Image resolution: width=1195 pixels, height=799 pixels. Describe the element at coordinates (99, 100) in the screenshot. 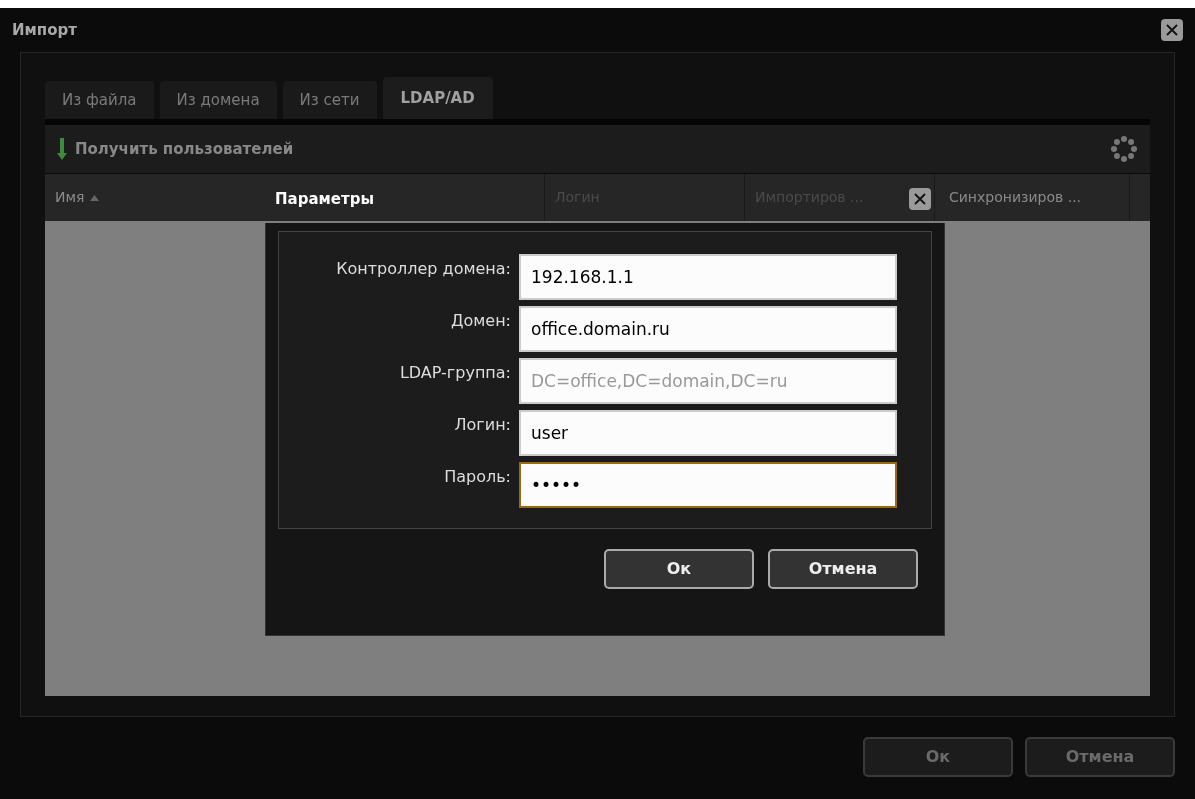

I see `tab: Из файла` at that location.